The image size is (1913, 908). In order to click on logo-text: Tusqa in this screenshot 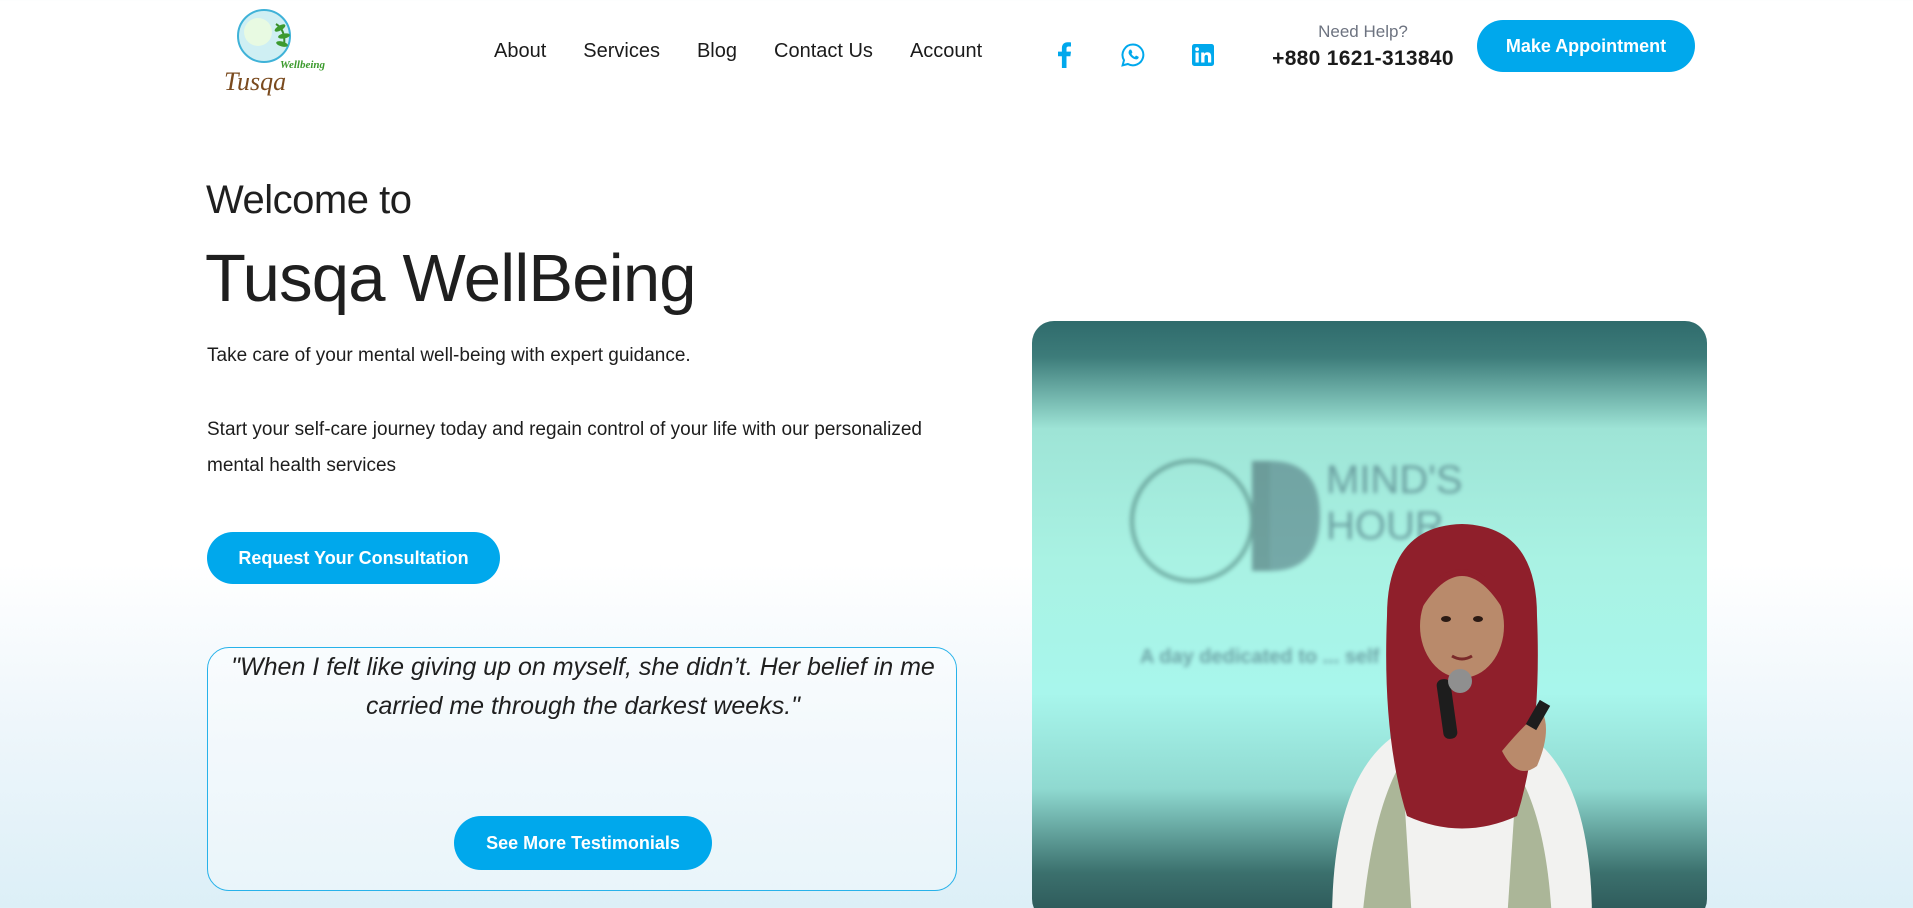, I will do `click(255, 81)`.